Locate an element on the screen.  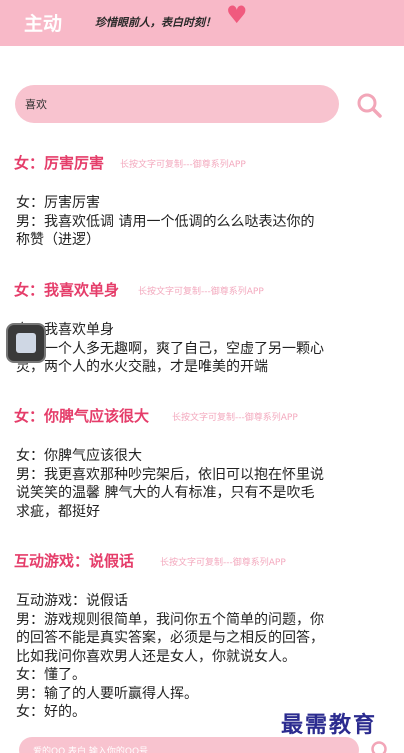
entry-line: 比如我问你喜欢男人还是女人，你就说女人。 is located at coordinates (156, 656).